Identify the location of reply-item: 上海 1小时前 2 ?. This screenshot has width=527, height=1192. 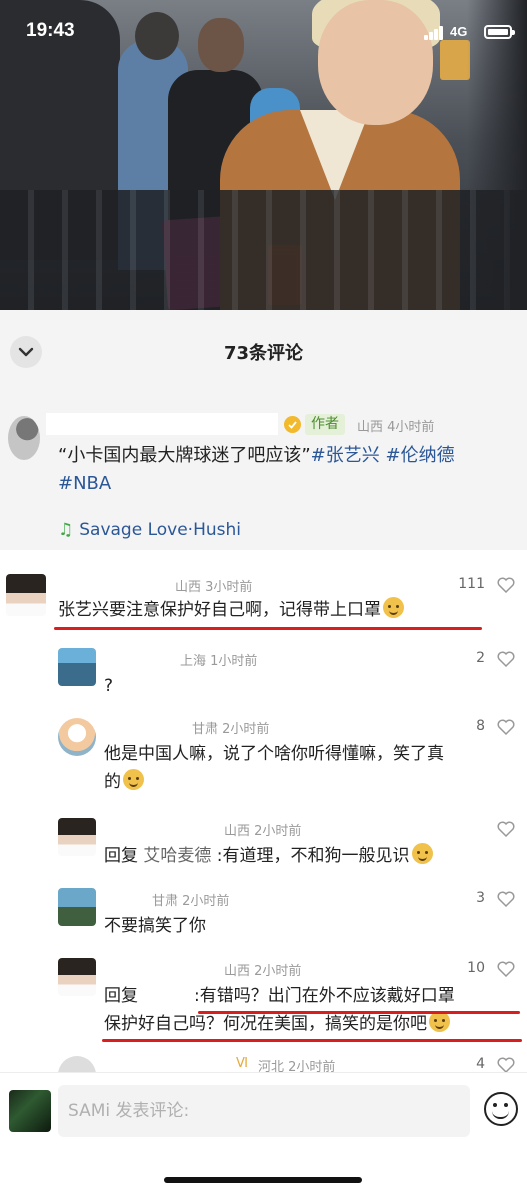
(263, 674).